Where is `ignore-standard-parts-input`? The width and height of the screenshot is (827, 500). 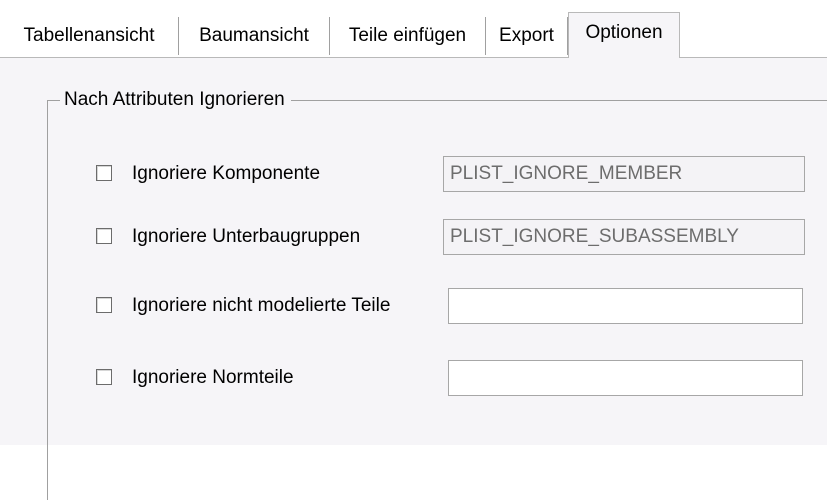
ignore-standard-parts-input is located at coordinates (625, 378).